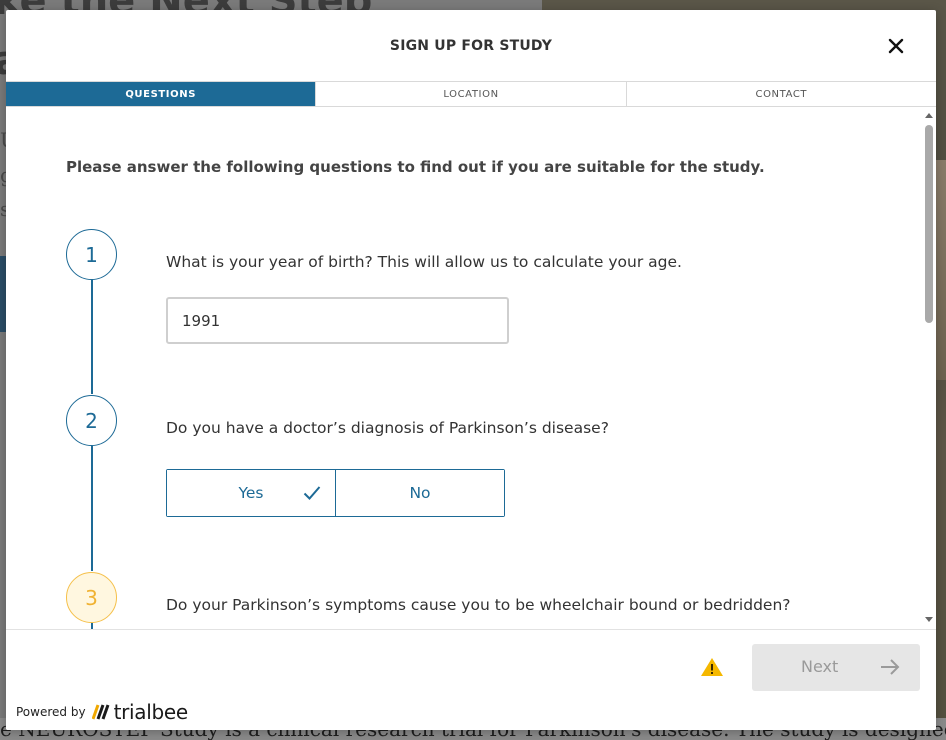  I want to click on question-number-1: 1, so click(91, 254).